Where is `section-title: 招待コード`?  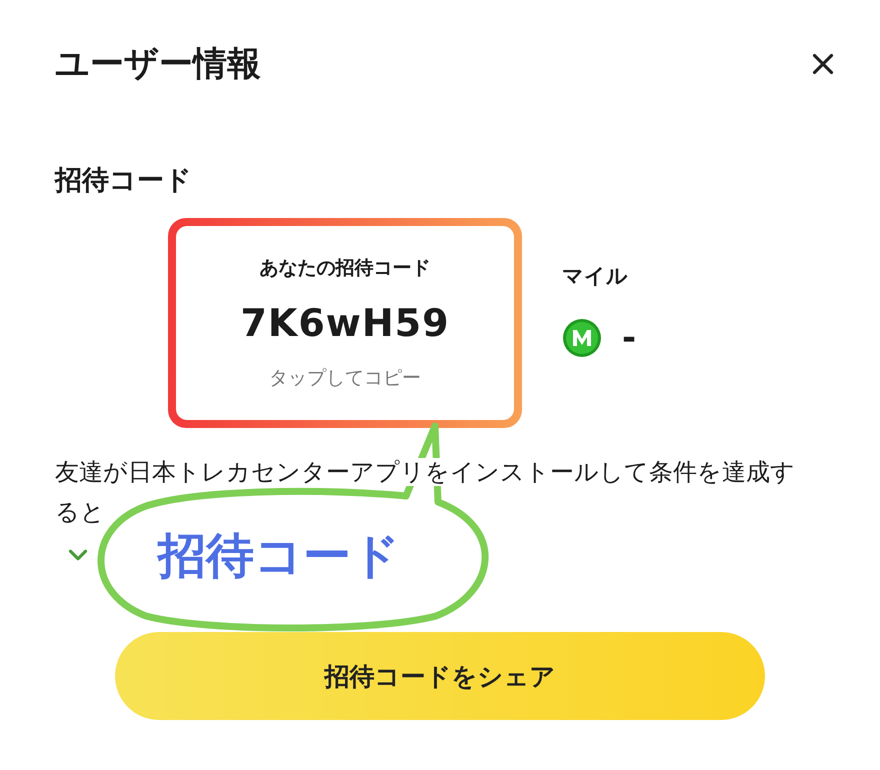 section-title: 招待コード is located at coordinates (124, 181).